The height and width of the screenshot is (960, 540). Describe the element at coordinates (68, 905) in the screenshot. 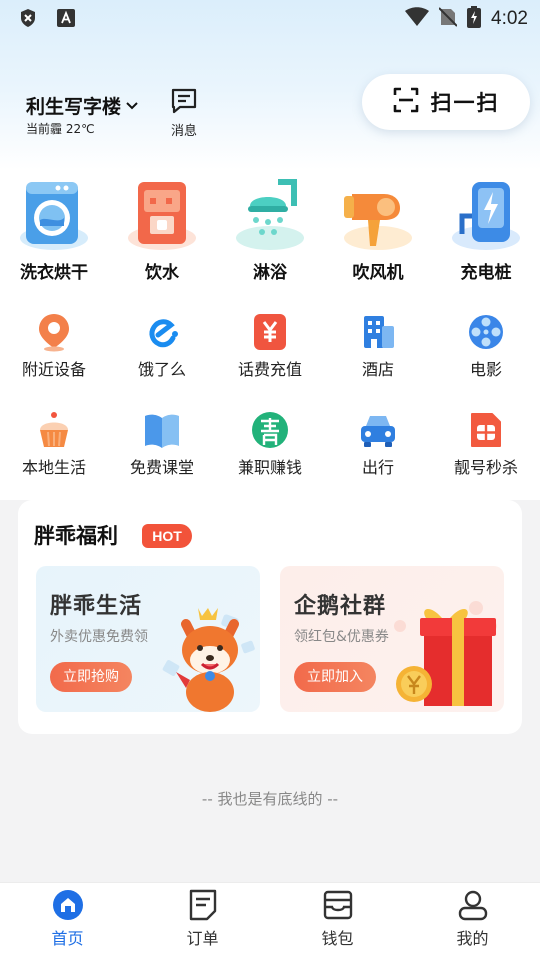

I see `home-icon` at that location.